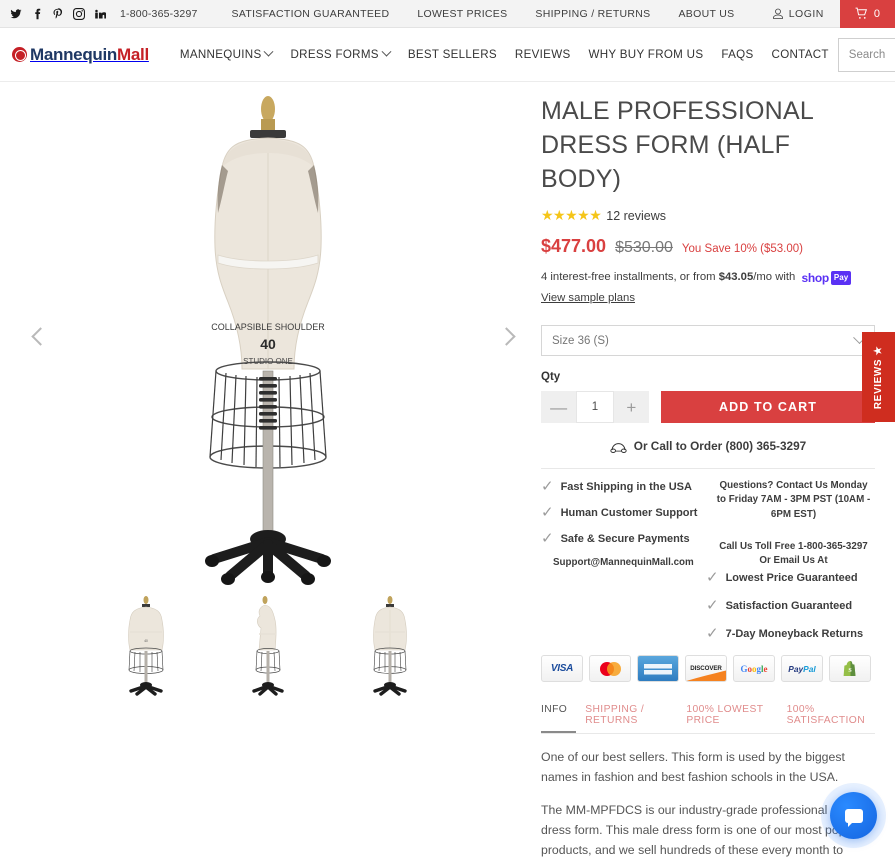 The image size is (895, 861). What do you see at coordinates (626, 718) in the screenshot?
I see `tab-shipping-returns: SHIPPING / RETURNS` at bounding box center [626, 718].